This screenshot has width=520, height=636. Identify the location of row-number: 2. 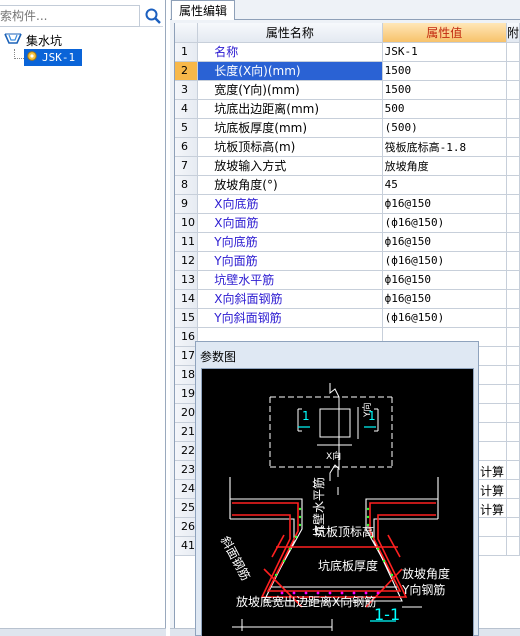
(187, 71).